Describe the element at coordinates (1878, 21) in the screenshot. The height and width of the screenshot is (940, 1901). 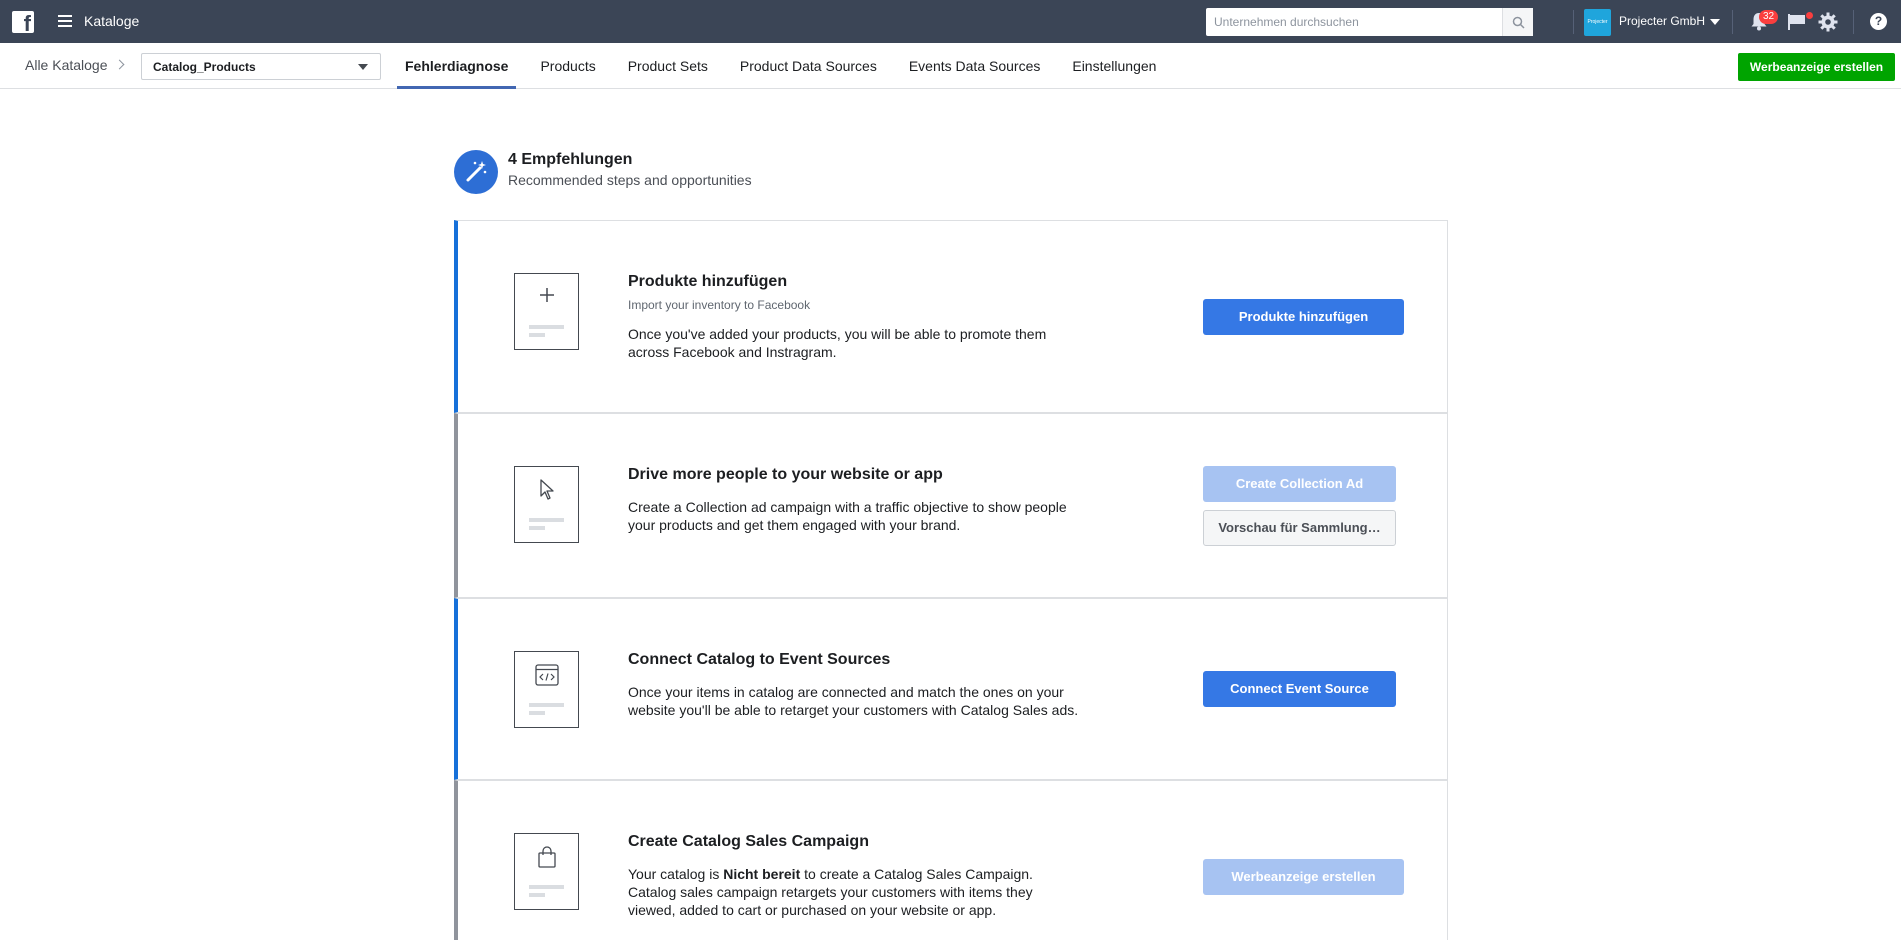
I see `help-icon: ?` at that location.